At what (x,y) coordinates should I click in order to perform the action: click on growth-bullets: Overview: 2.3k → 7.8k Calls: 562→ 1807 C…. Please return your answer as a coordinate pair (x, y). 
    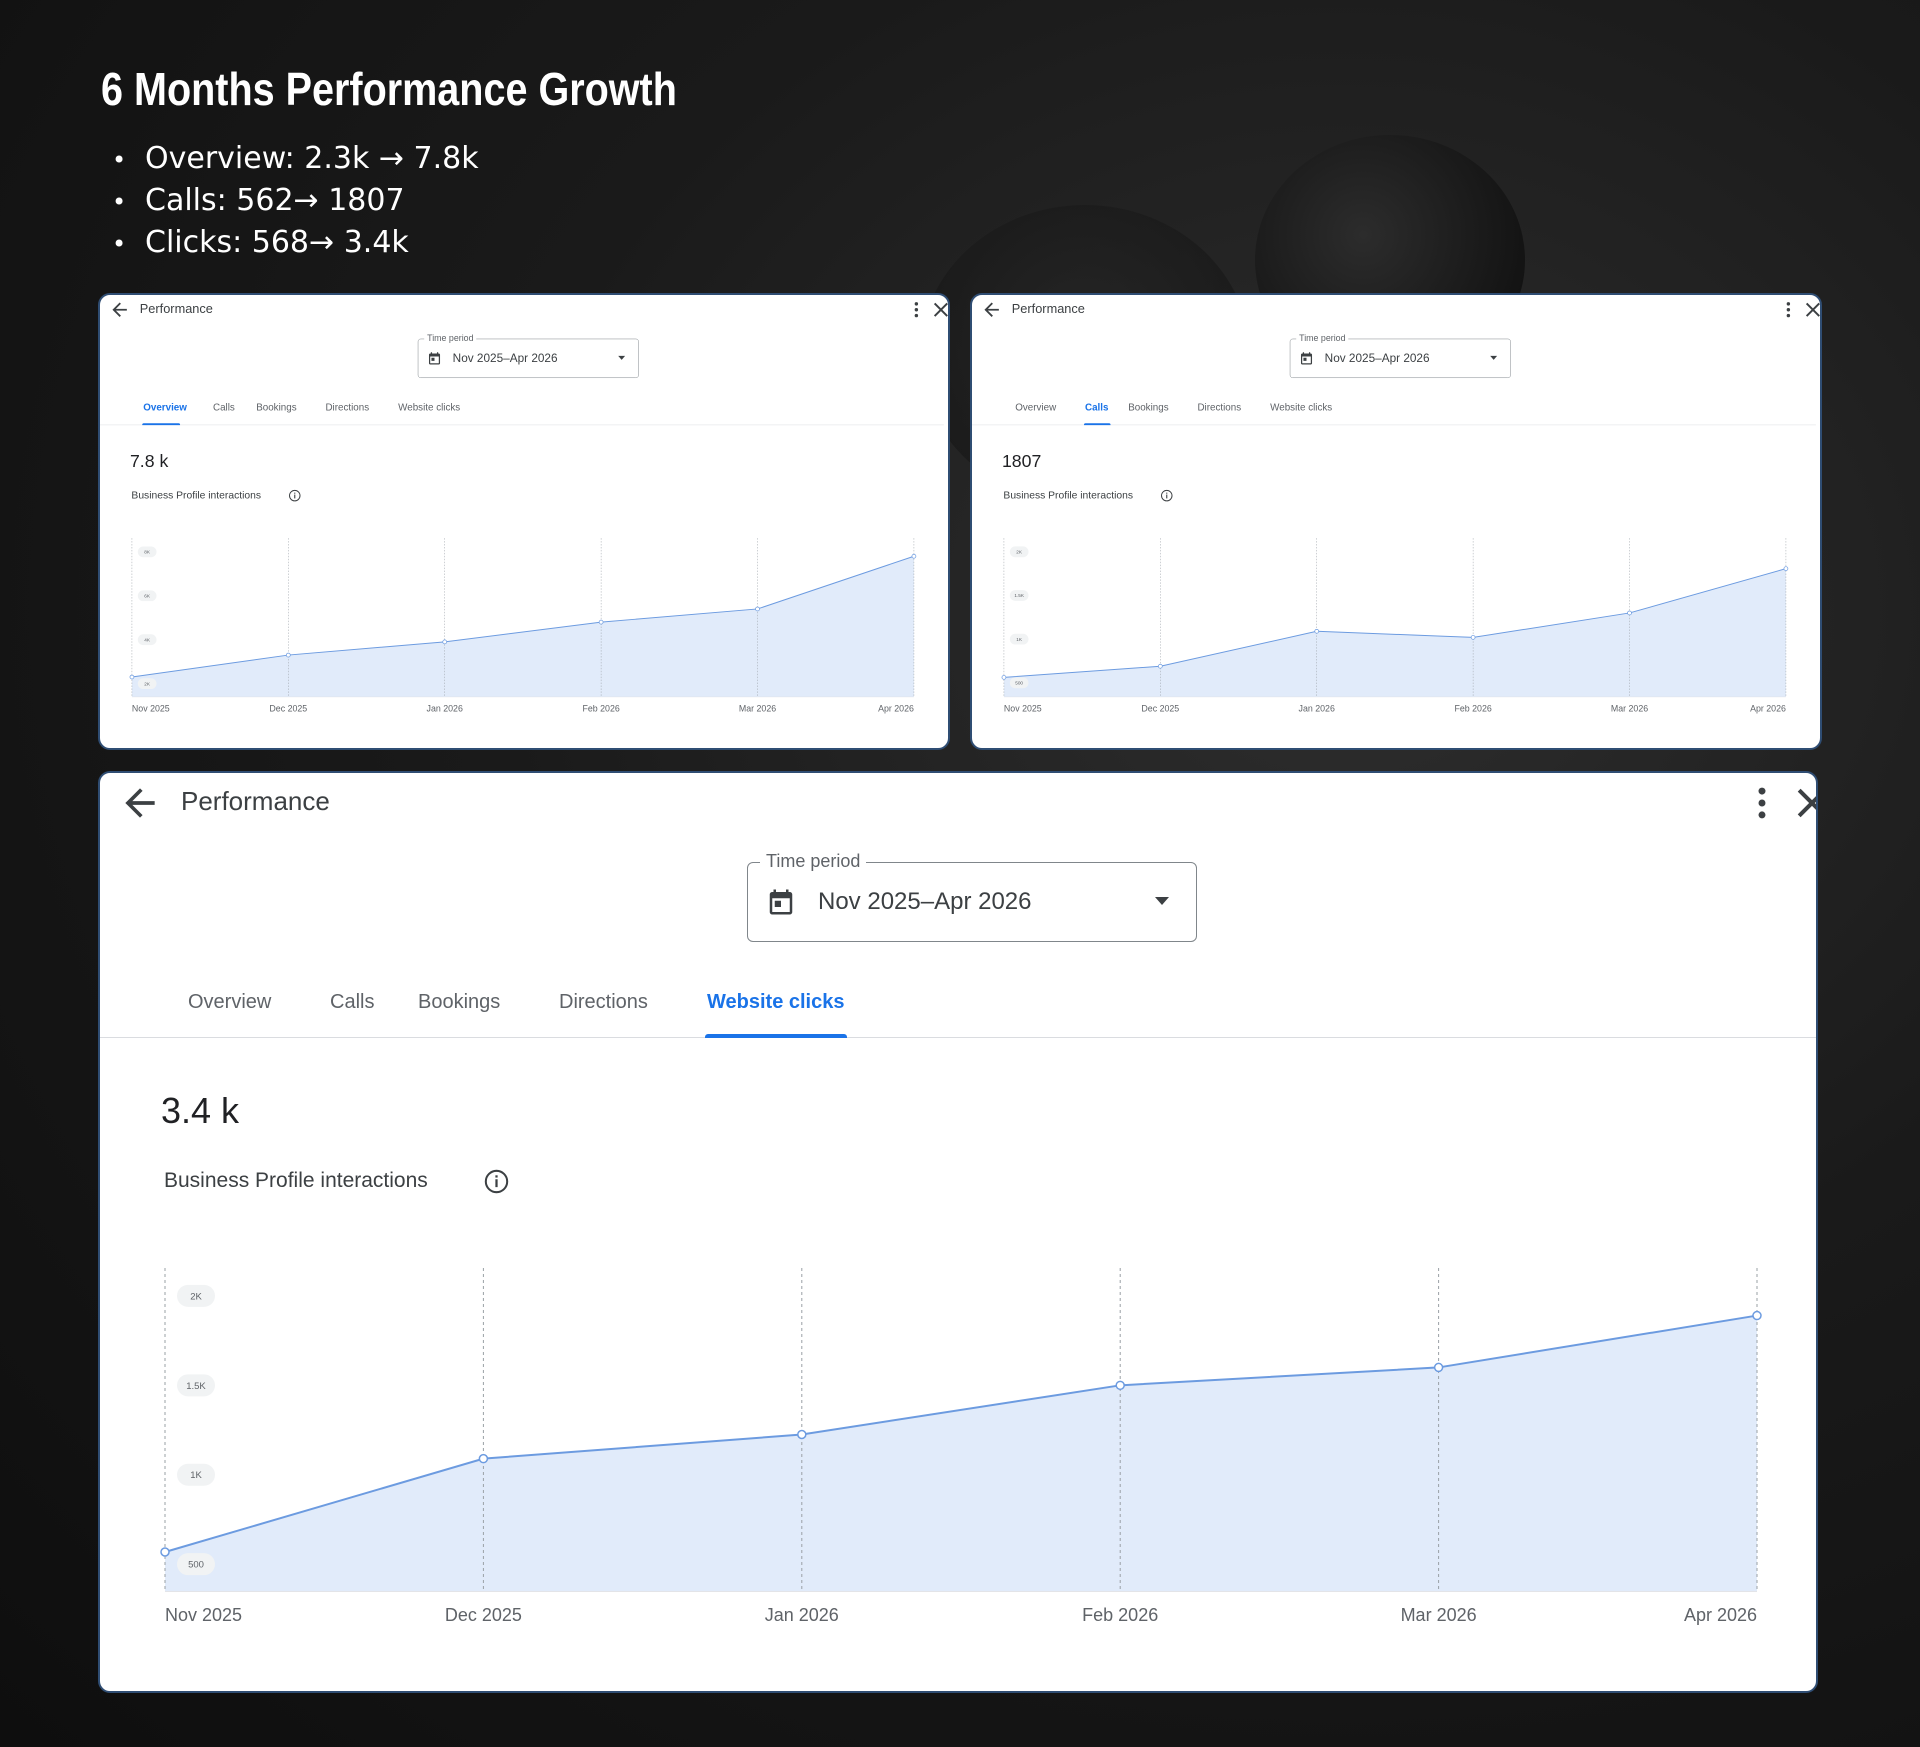
    Looking at the image, I should click on (295, 201).